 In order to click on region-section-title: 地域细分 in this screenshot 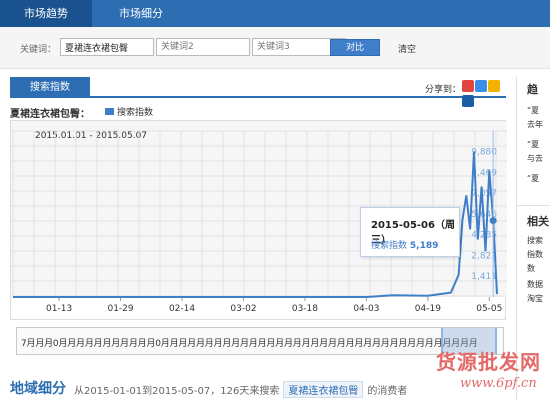, I will do `click(38, 389)`.